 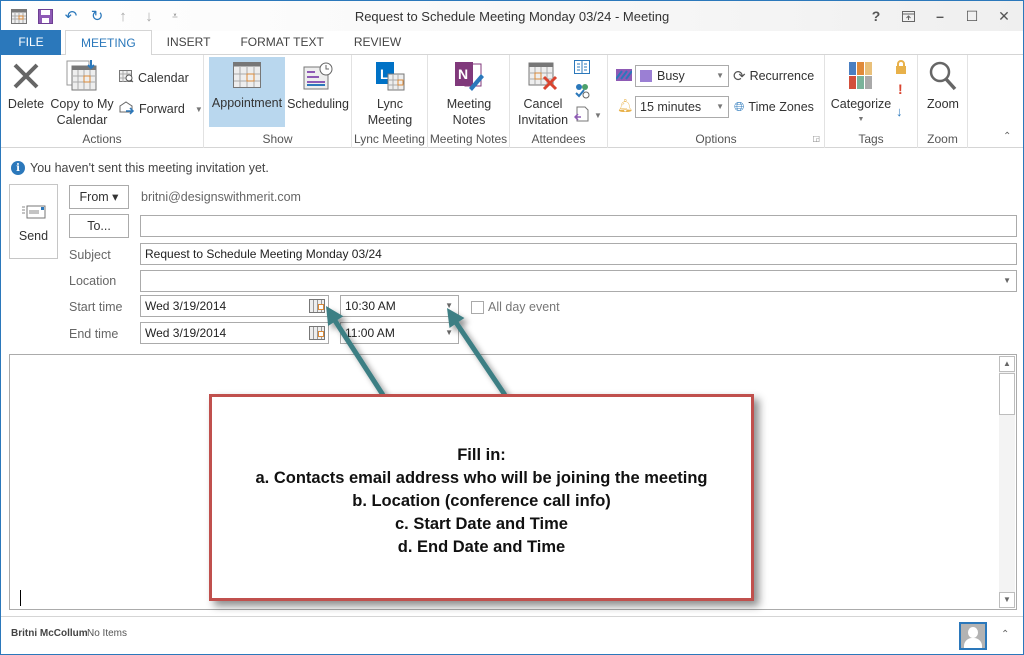 What do you see at coordinates (33, 221) in the screenshot?
I see `send-button: Send` at bounding box center [33, 221].